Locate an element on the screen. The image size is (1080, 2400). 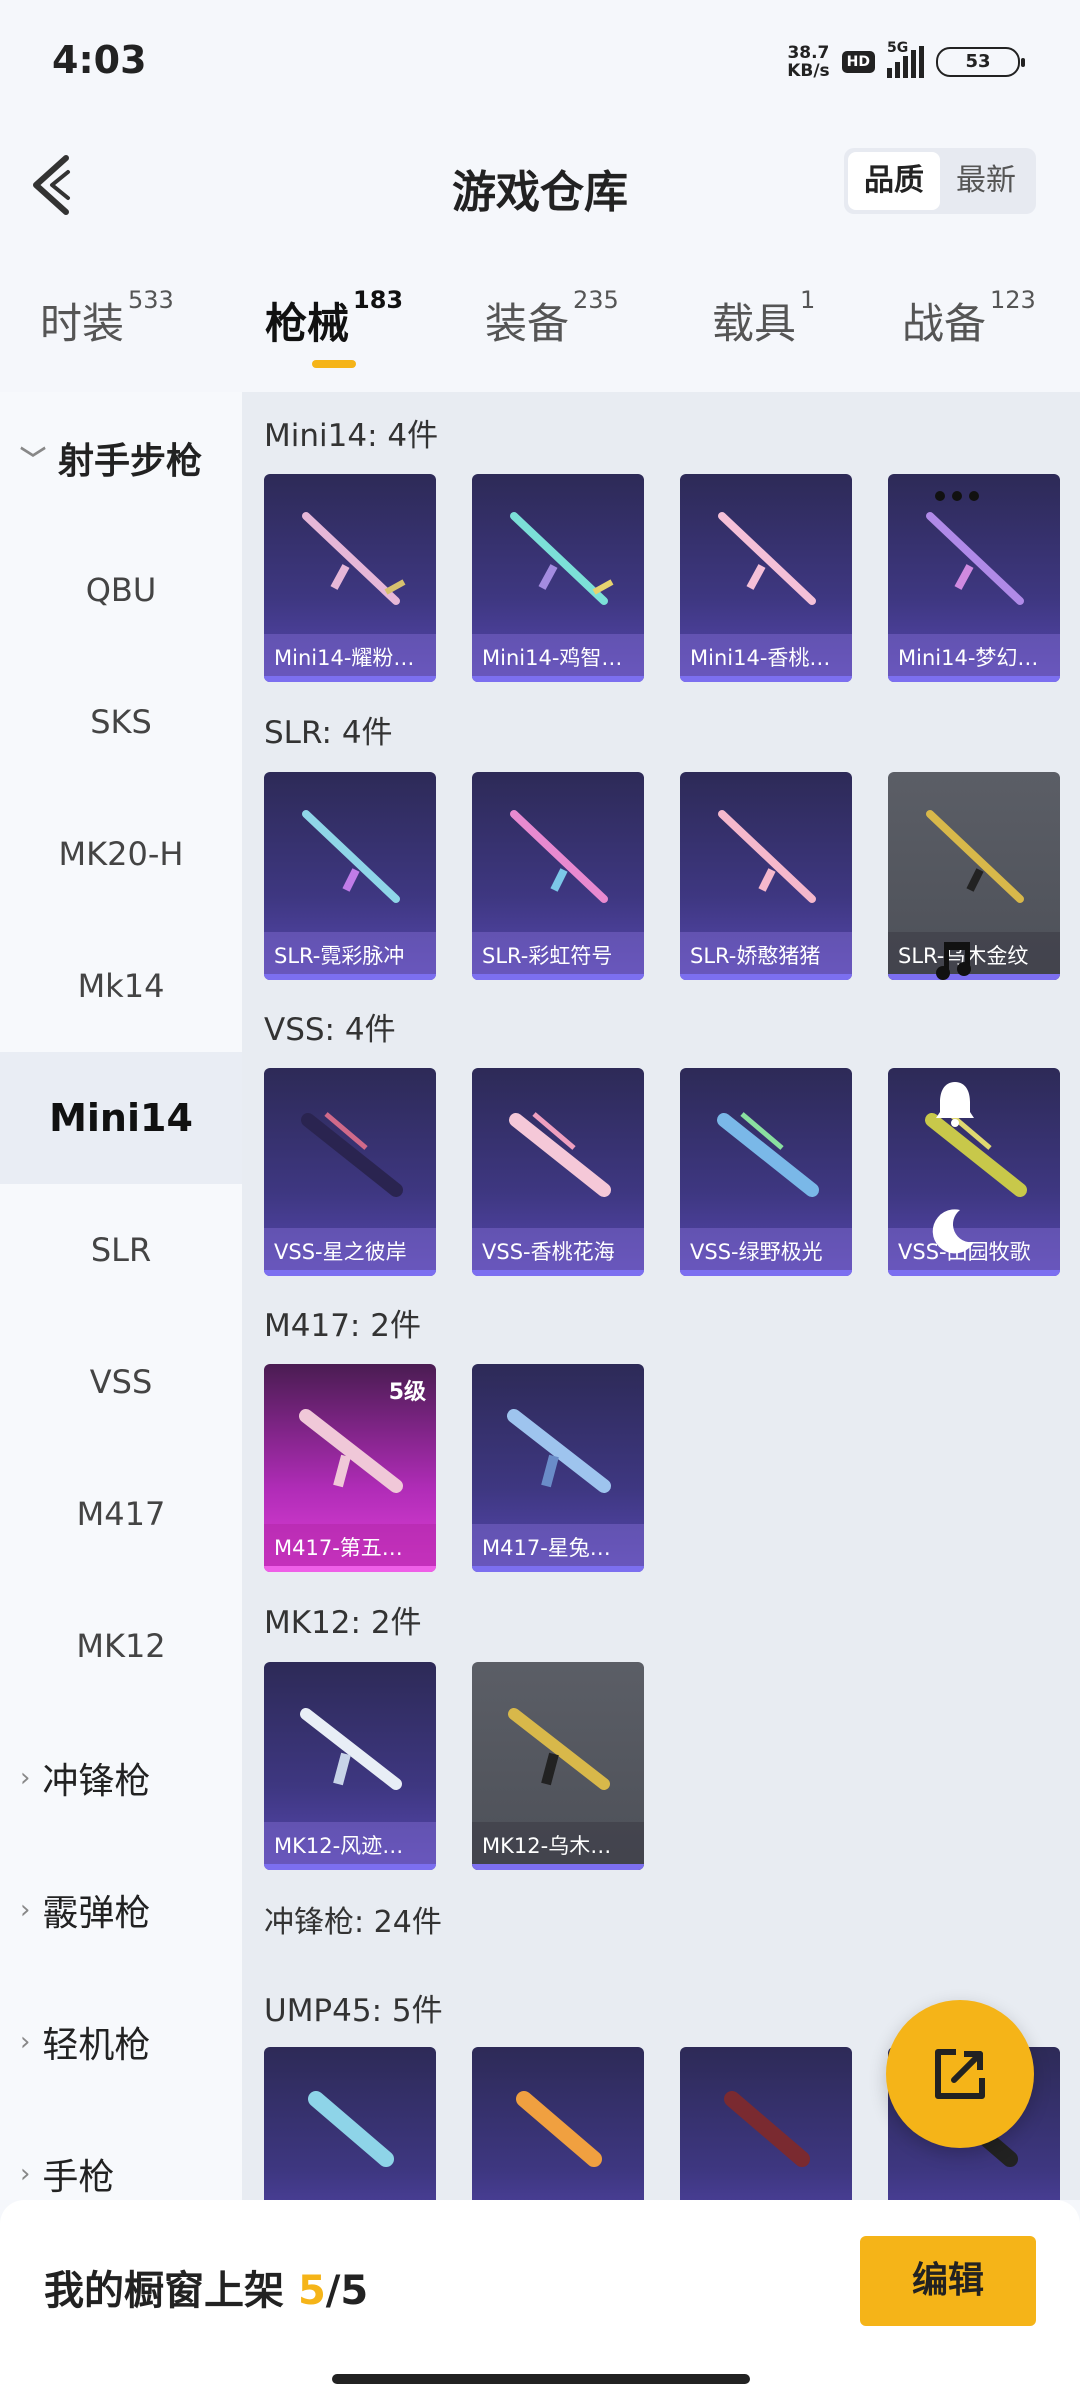
more-icon is located at coordinates (957, 496).